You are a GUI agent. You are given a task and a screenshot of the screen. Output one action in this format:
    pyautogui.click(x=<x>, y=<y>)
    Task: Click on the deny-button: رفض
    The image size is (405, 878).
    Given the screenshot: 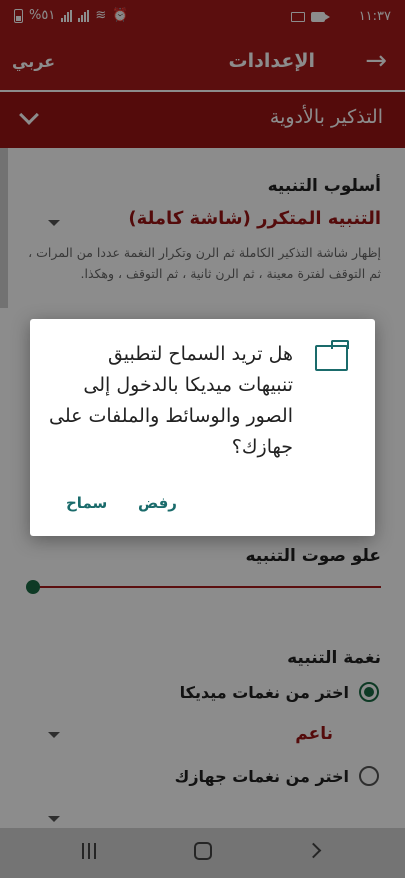 What is the action you would take?
    pyautogui.click(x=157, y=503)
    